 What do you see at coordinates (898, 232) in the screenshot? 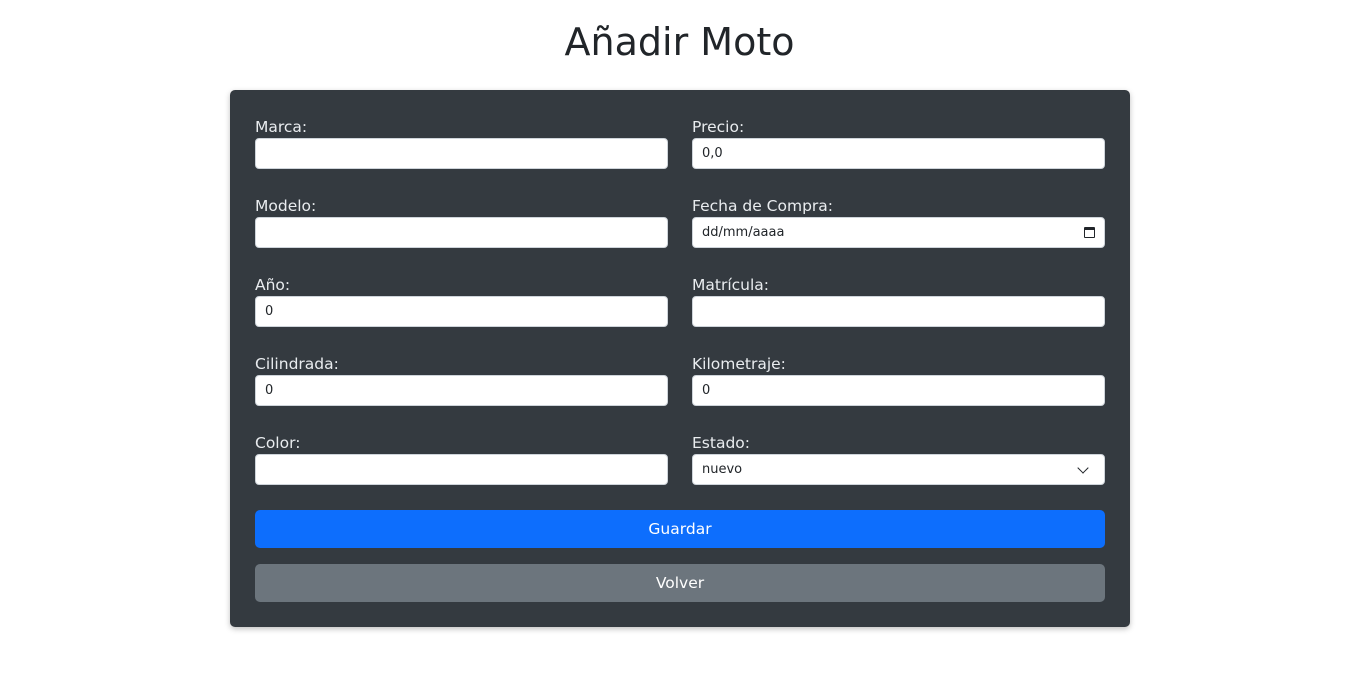
I see `fecha-compra-input: dd/mm/aaaa` at bounding box center [898, 232].